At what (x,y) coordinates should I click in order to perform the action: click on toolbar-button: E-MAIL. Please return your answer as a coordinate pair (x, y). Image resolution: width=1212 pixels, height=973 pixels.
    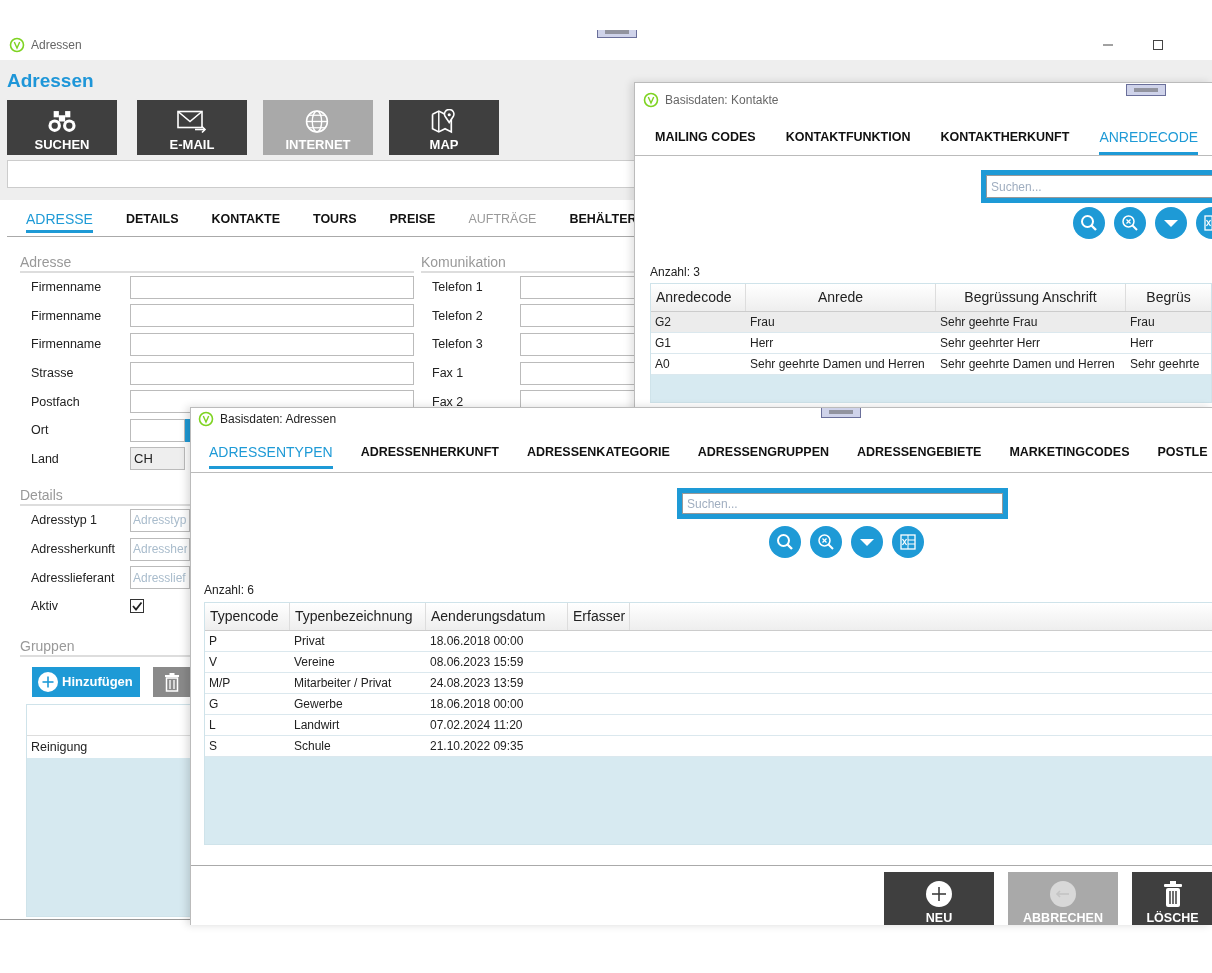
    Looking at the image, I should click on (192, 127).